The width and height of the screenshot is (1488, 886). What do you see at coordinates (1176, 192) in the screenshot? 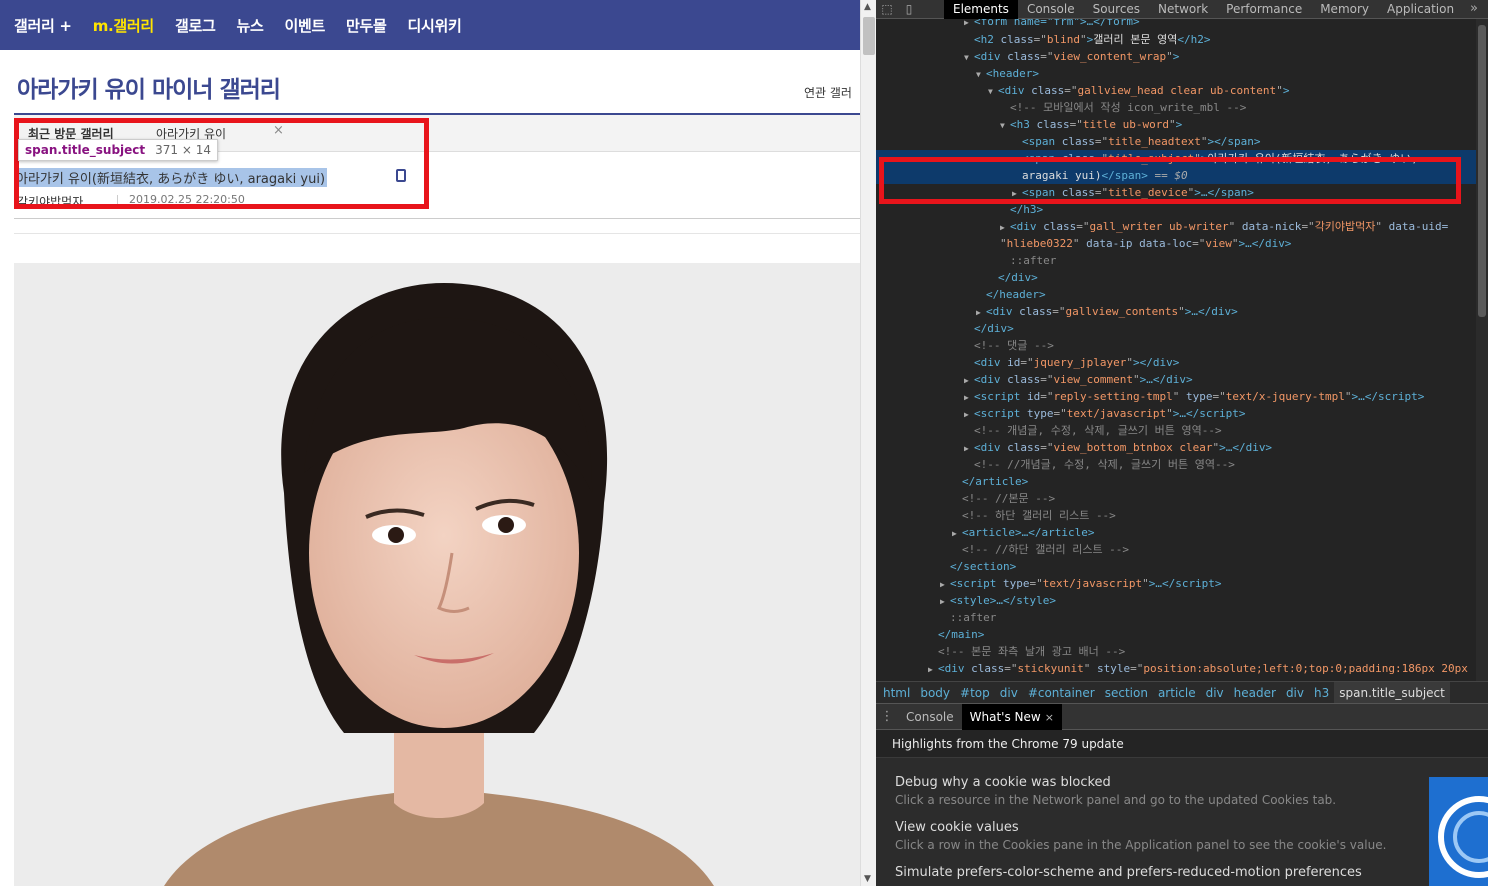
I see `dom-node-title-device: ▶ <span class="title_device">…</span>` at bounding box center [1176, 192].